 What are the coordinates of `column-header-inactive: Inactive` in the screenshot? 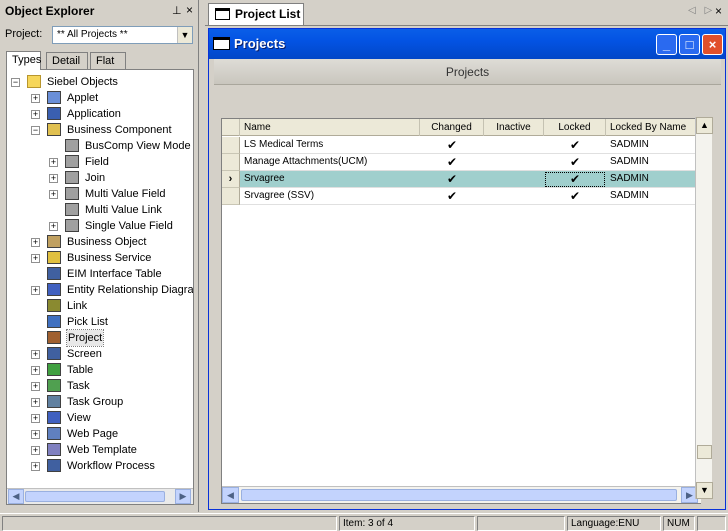 It's located at (514, 127).